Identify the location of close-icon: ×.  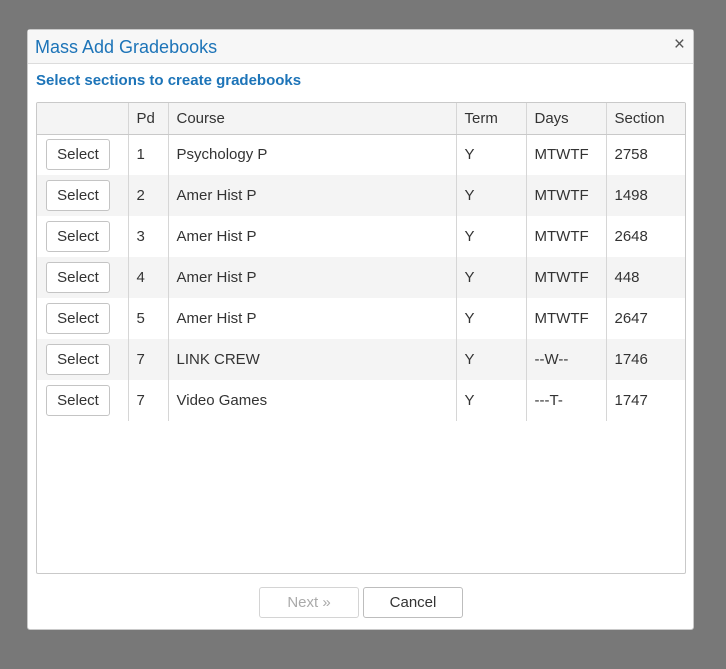
(679, 45).